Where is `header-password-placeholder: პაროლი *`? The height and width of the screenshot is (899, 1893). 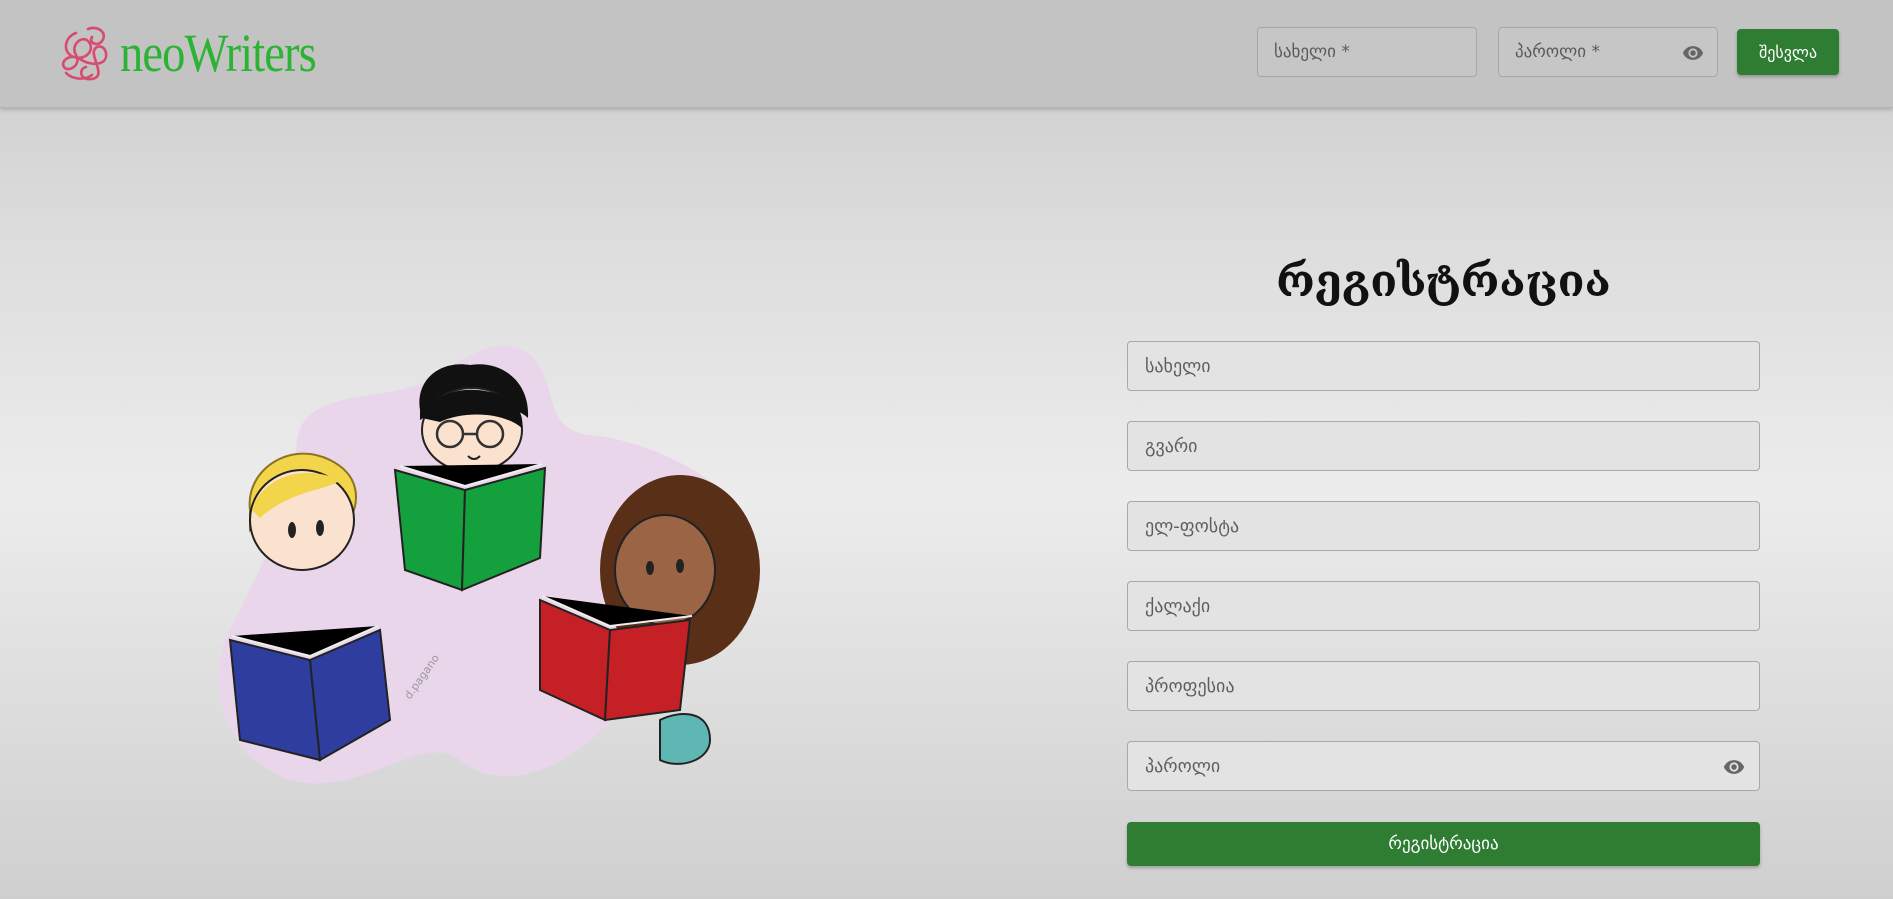 header-password-placeholder: პაროლი * is located at coordinates (1557, 52).